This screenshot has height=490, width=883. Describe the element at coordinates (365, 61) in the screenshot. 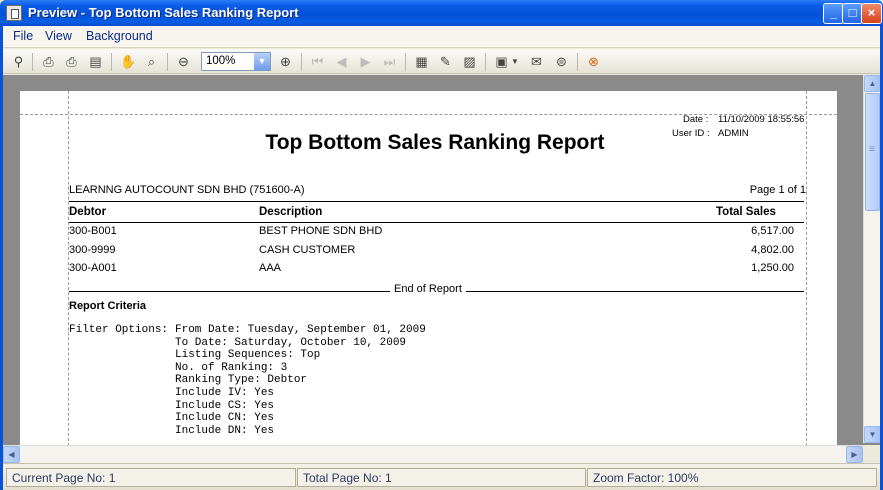

I see `next-page-icon: ▶` at that location.